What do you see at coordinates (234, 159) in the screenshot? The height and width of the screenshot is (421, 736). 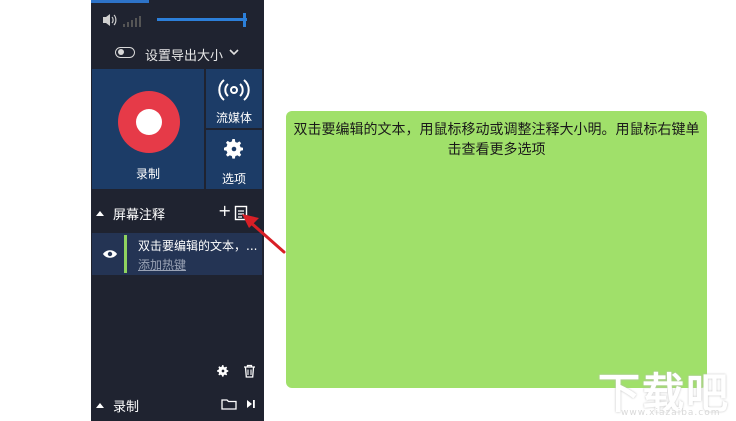 I see `options-button: 选项` at bounding box center [234, 159].